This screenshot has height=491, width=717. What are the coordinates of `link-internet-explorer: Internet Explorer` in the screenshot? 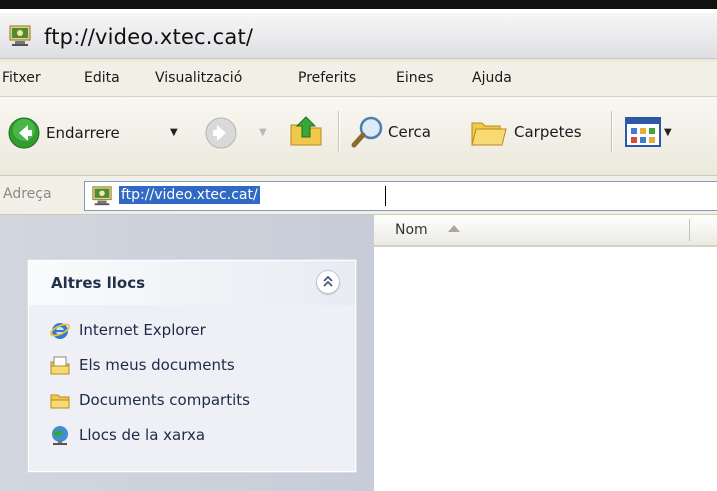 It's located at (127, 330).